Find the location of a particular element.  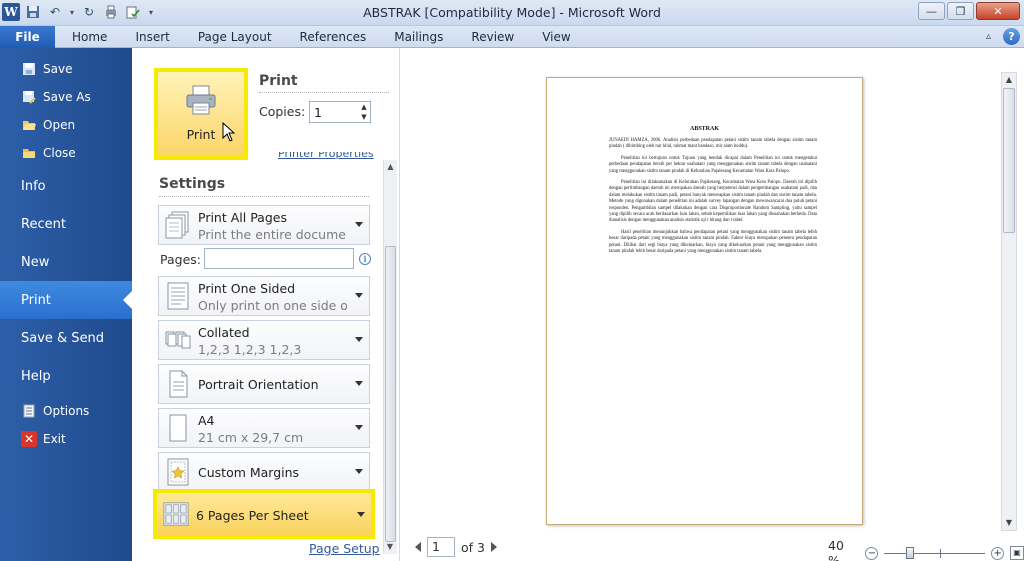

nav-open: Open is located at coordinates (66, 125).